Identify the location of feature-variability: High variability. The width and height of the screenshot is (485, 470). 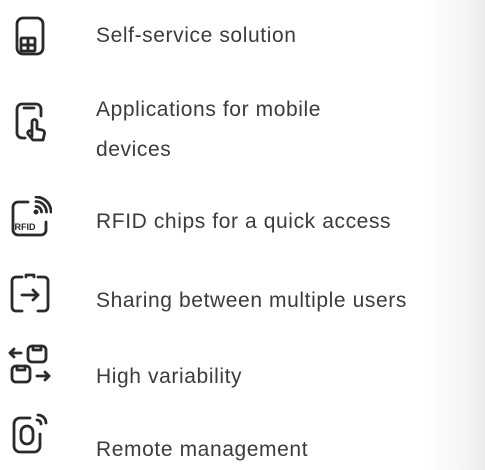
(242, 367).